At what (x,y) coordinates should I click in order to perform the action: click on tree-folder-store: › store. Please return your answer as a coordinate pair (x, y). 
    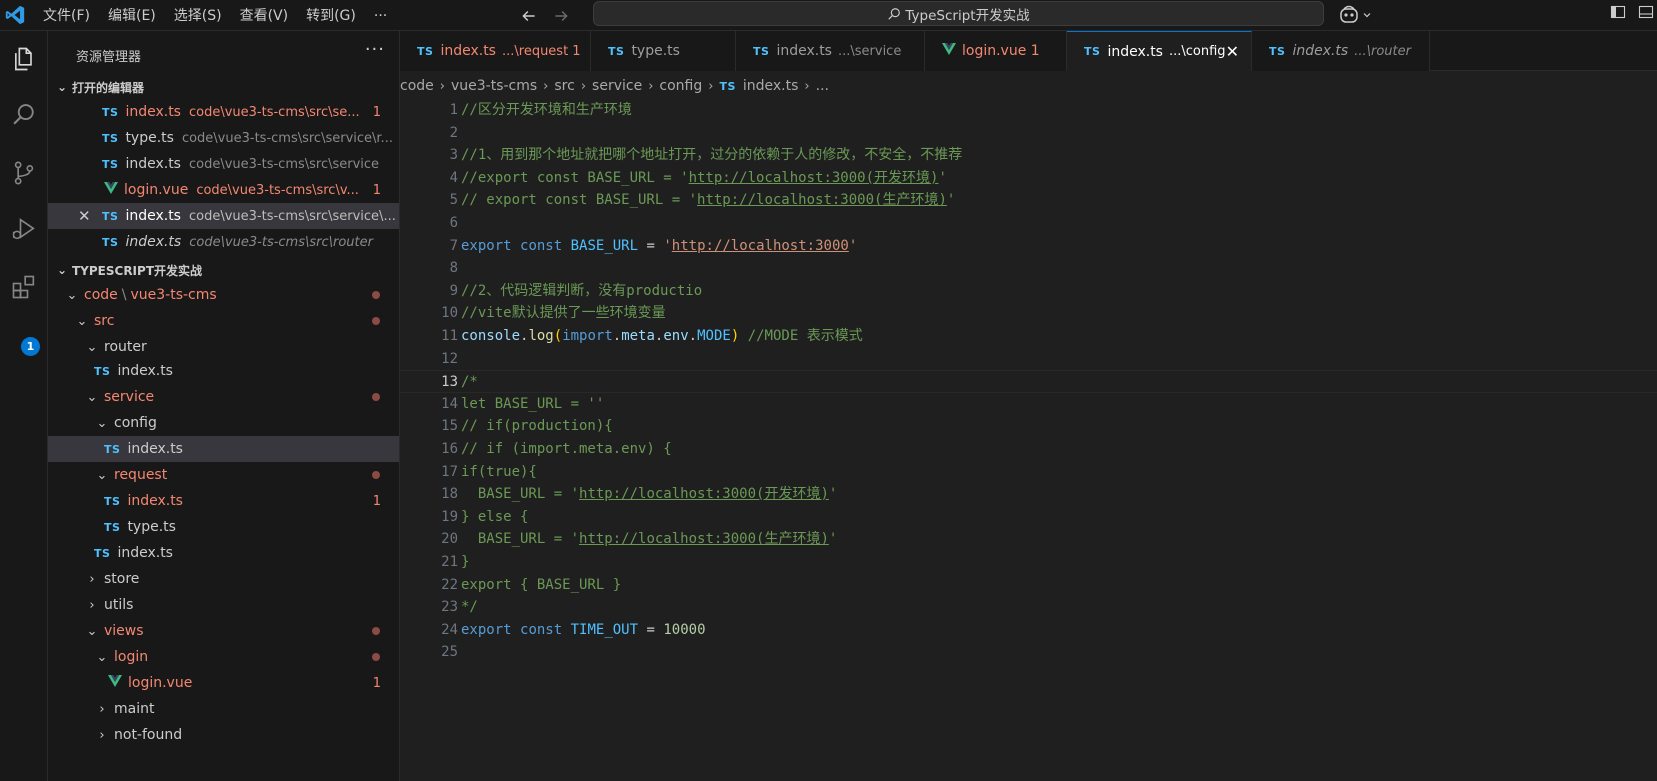
    Looking at the image, I should click on (223, 579).